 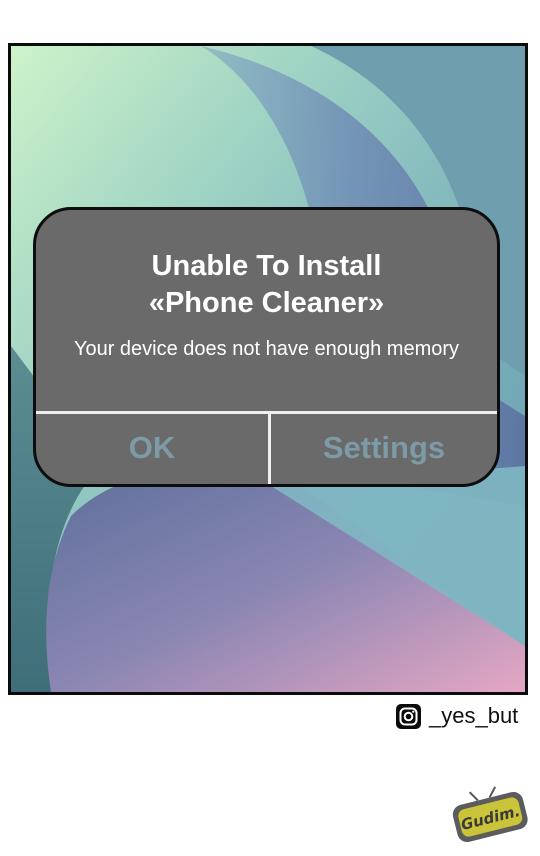 What do you see at coordinates (152, 449) in the screenshot?
I see `ok-button: OK` at bounding box center [152, 449].